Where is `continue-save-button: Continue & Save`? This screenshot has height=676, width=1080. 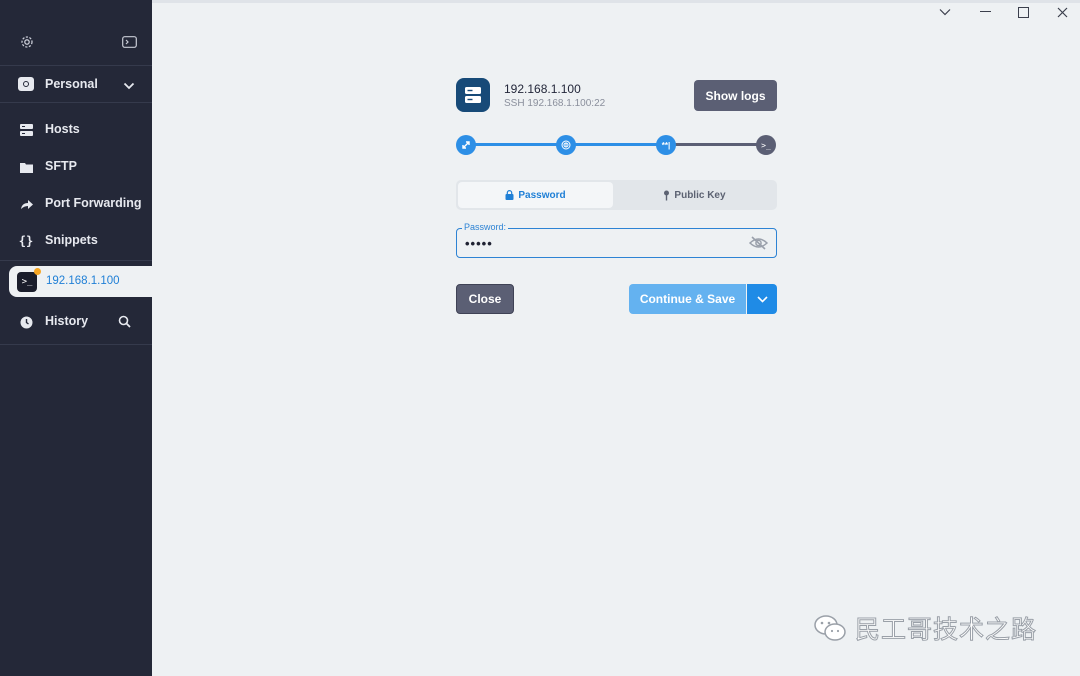
continue-save-button: Continue & Save is located at coordinates (687, 299).